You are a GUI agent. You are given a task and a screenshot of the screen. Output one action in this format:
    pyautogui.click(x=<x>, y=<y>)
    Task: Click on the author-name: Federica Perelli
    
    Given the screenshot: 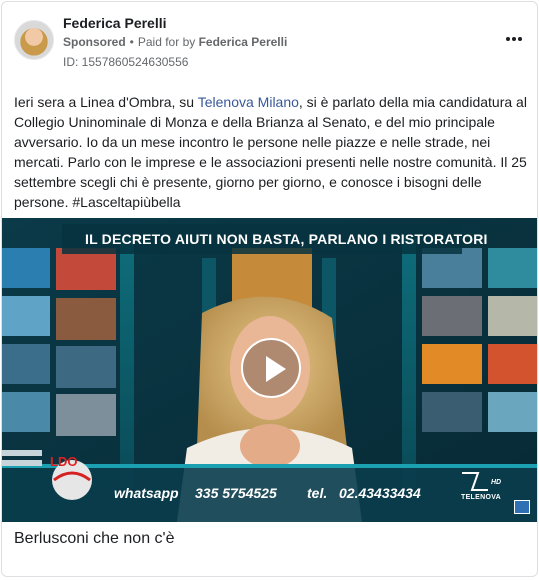 What is the action you would take?
    pyautogui.click(x=115, y=23)
    